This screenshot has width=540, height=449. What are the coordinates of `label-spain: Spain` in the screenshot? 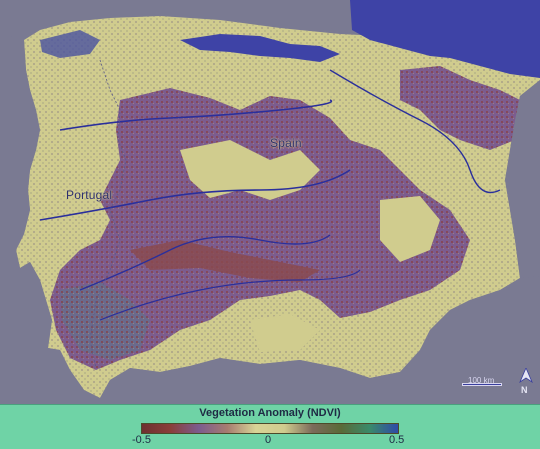 It's located at (286, 143).